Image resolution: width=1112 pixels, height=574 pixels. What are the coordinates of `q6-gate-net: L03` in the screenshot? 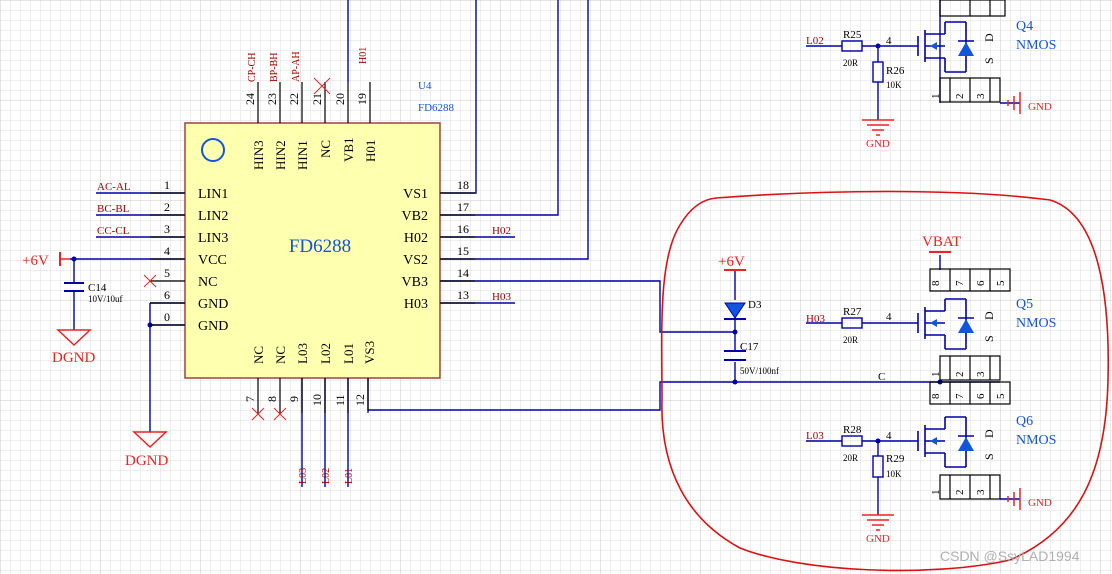 It's located at (815, 436).